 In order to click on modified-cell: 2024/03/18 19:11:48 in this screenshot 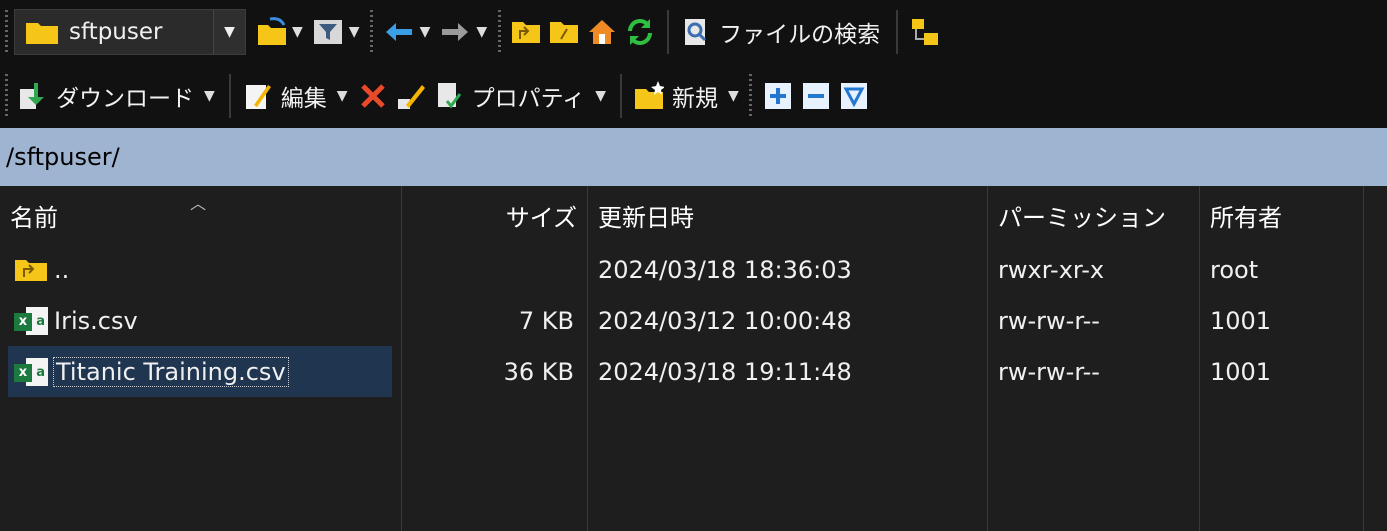, I will do `click(725, 371)`.